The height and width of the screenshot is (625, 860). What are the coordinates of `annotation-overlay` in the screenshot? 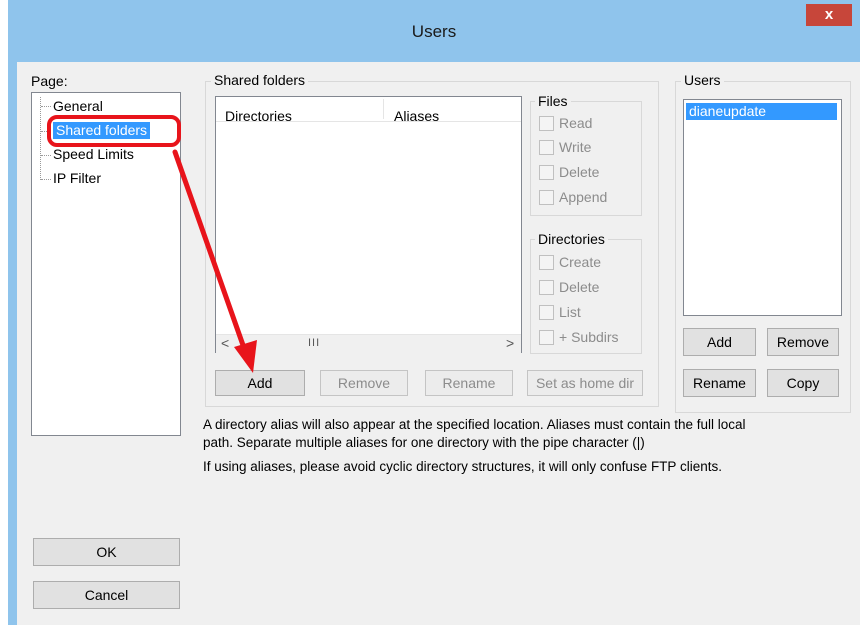 It's located at (152, 244).